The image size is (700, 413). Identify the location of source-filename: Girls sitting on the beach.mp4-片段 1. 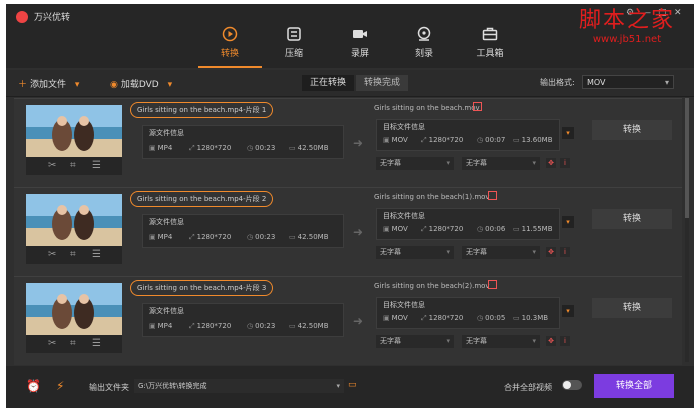
(202, 110).